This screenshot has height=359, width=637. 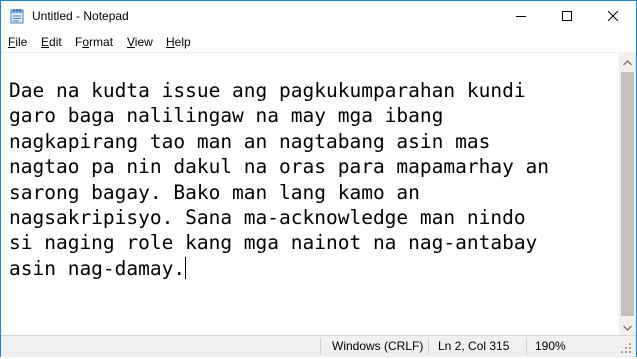 What do you see at coordinates (378, 346) in the screenshot?
I see `status-encoding: Windows (CRLF)` at bounding box center [378, 346].